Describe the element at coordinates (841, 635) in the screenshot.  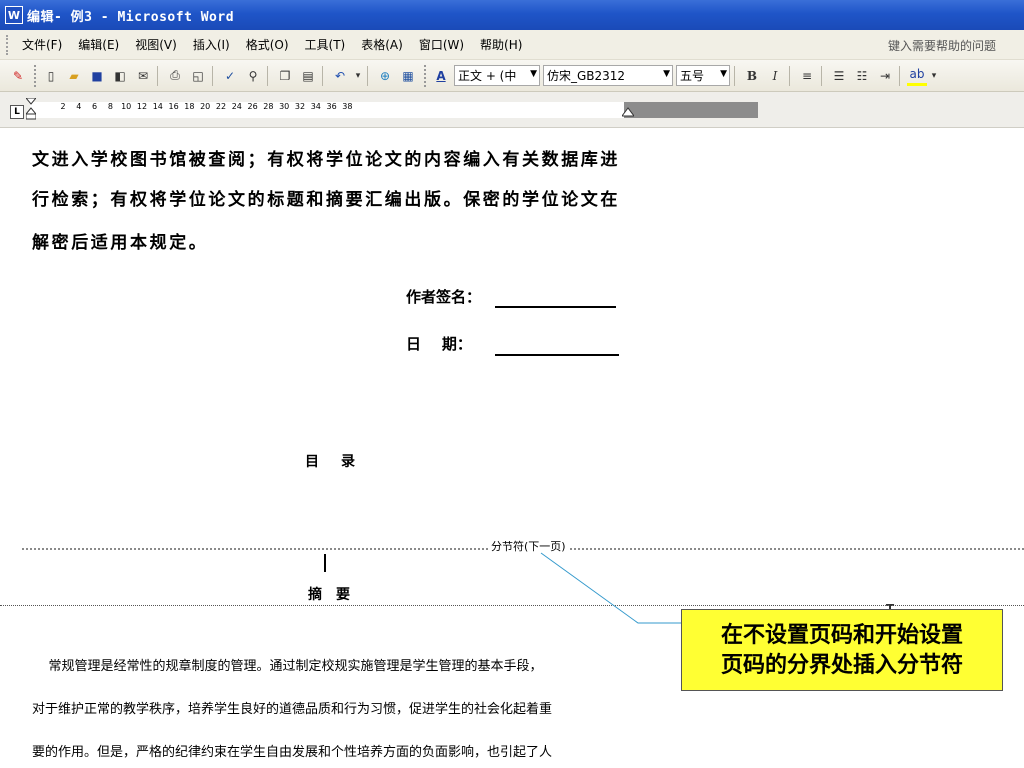
I see `callout-line-1: 在不设置页码和开始设置` at that location.